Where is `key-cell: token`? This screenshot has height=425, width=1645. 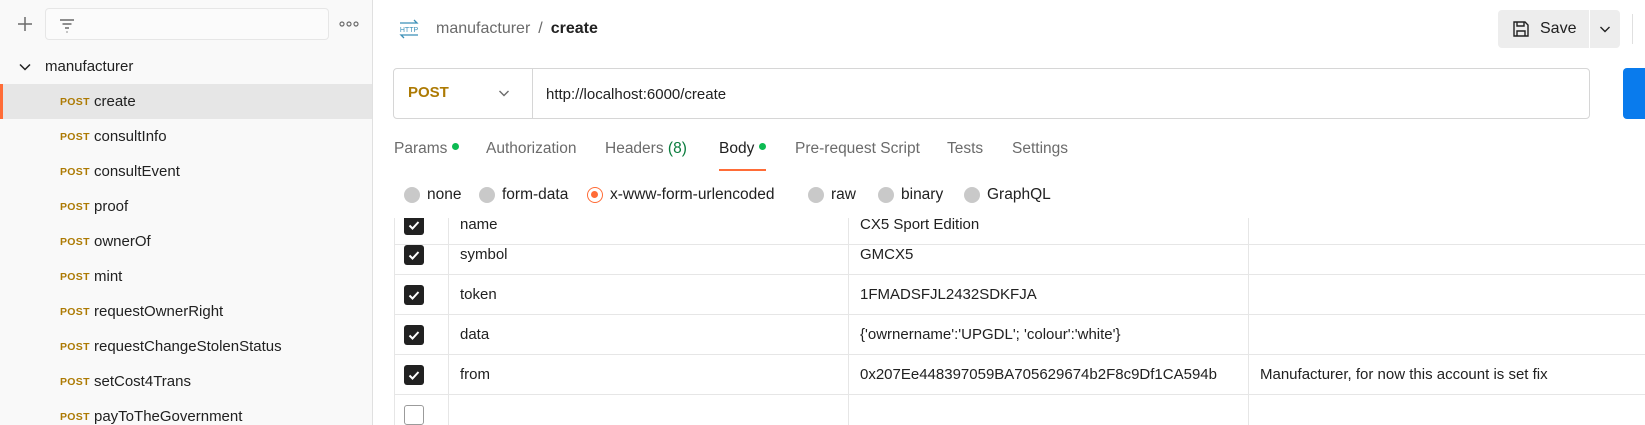
key-cell: token is located at coordinates (649, 295).